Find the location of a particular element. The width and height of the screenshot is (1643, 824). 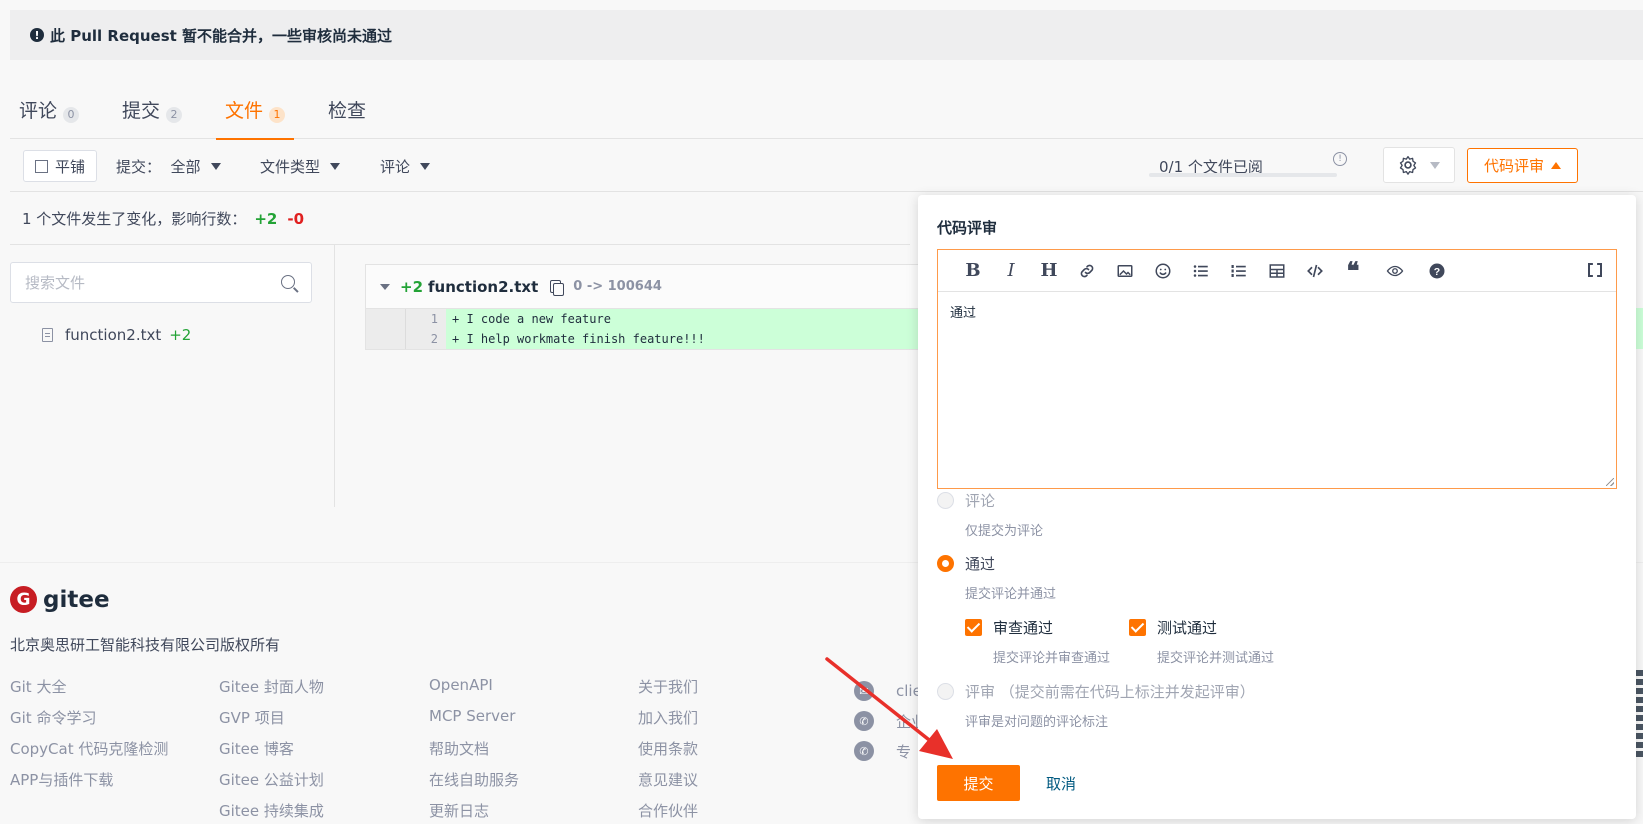

option-review: 评审 （提交前需在代码上标注并发起评审） is located at coordinates (1096, 691).